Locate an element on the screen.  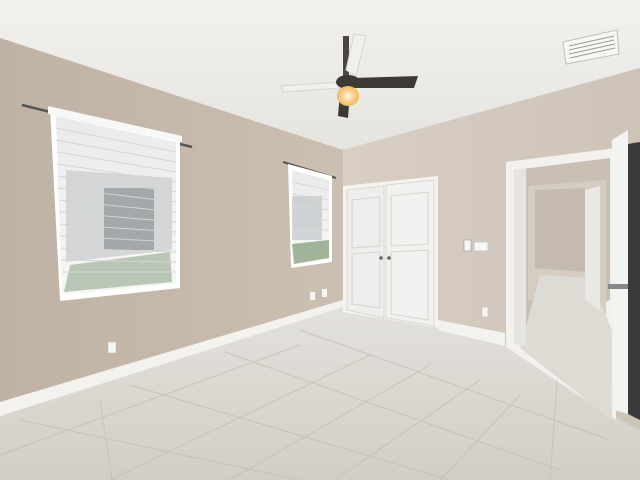
light-switch is located at coordinates (481, 246).